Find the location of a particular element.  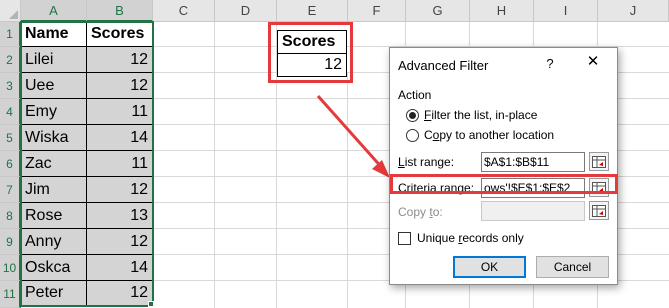

column-header-d: D is located at coordinates (246, 11).